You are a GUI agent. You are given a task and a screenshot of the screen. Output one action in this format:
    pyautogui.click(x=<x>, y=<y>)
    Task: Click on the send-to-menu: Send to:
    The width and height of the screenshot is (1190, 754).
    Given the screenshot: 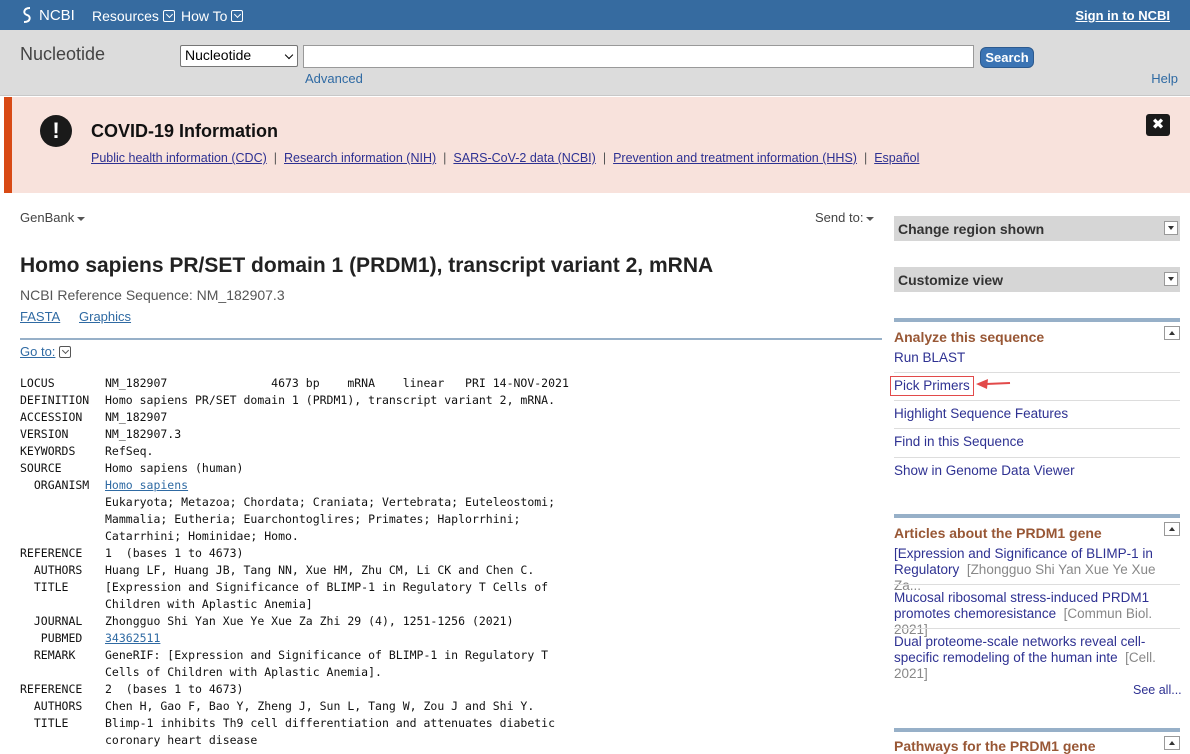 What is the action you would take?
    pyautogui.click(x=845, y=217)
    